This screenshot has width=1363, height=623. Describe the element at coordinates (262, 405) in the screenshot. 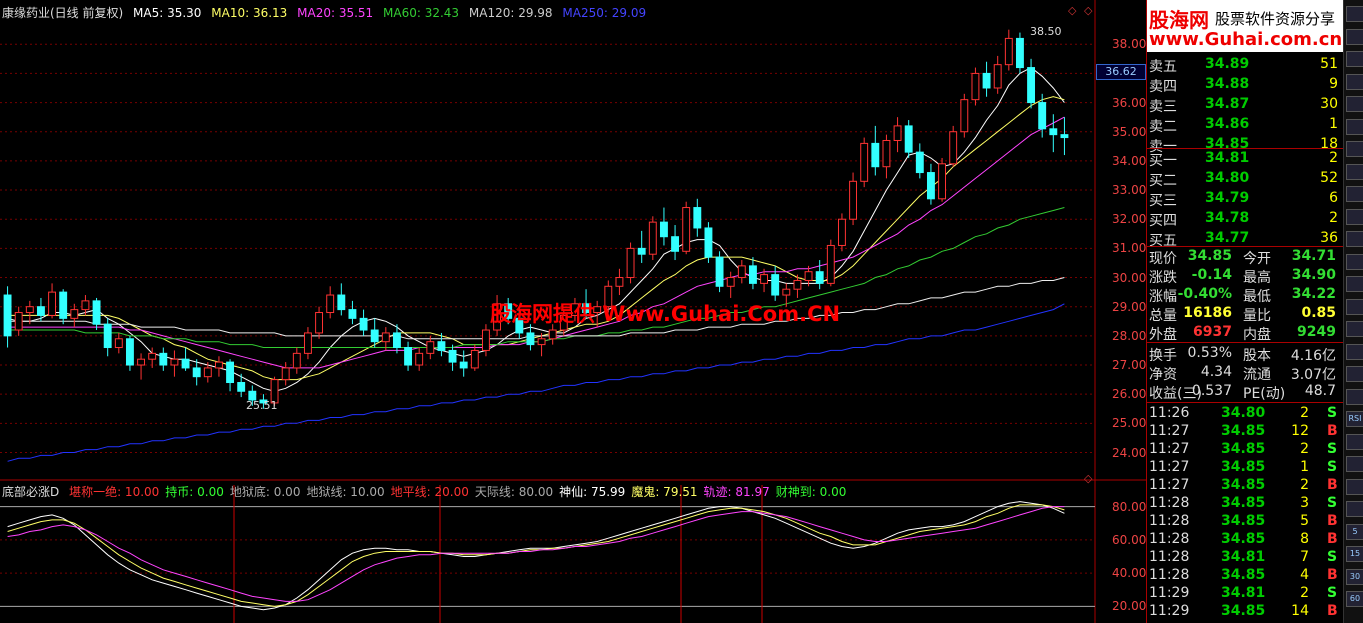

I see `low-price-label: 25.51` at that location.